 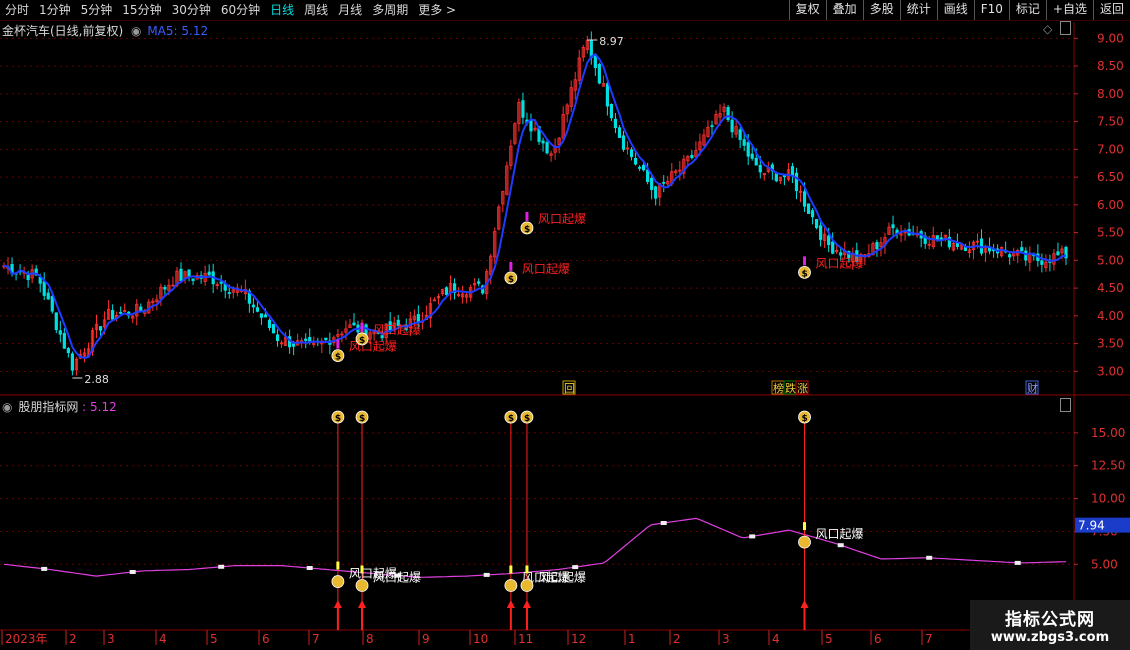 I want to click on time-axis-label: 9, so click(x=426, y=639).